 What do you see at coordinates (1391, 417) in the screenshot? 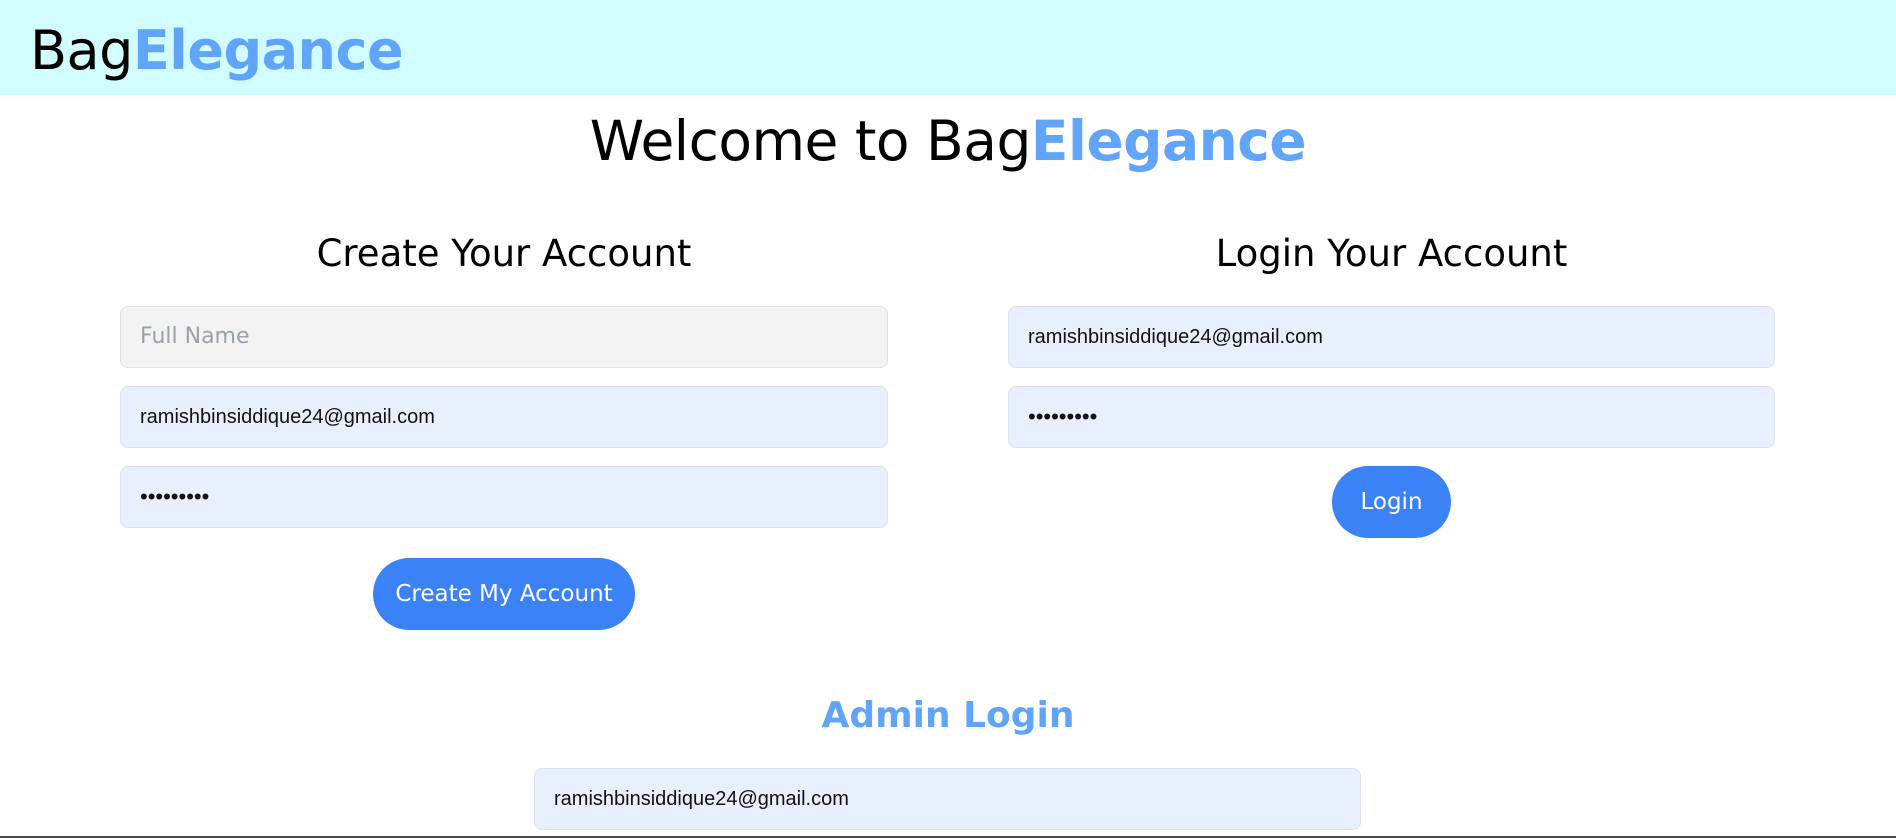
I see `login-password-input` at bounding box center [1391, 417].